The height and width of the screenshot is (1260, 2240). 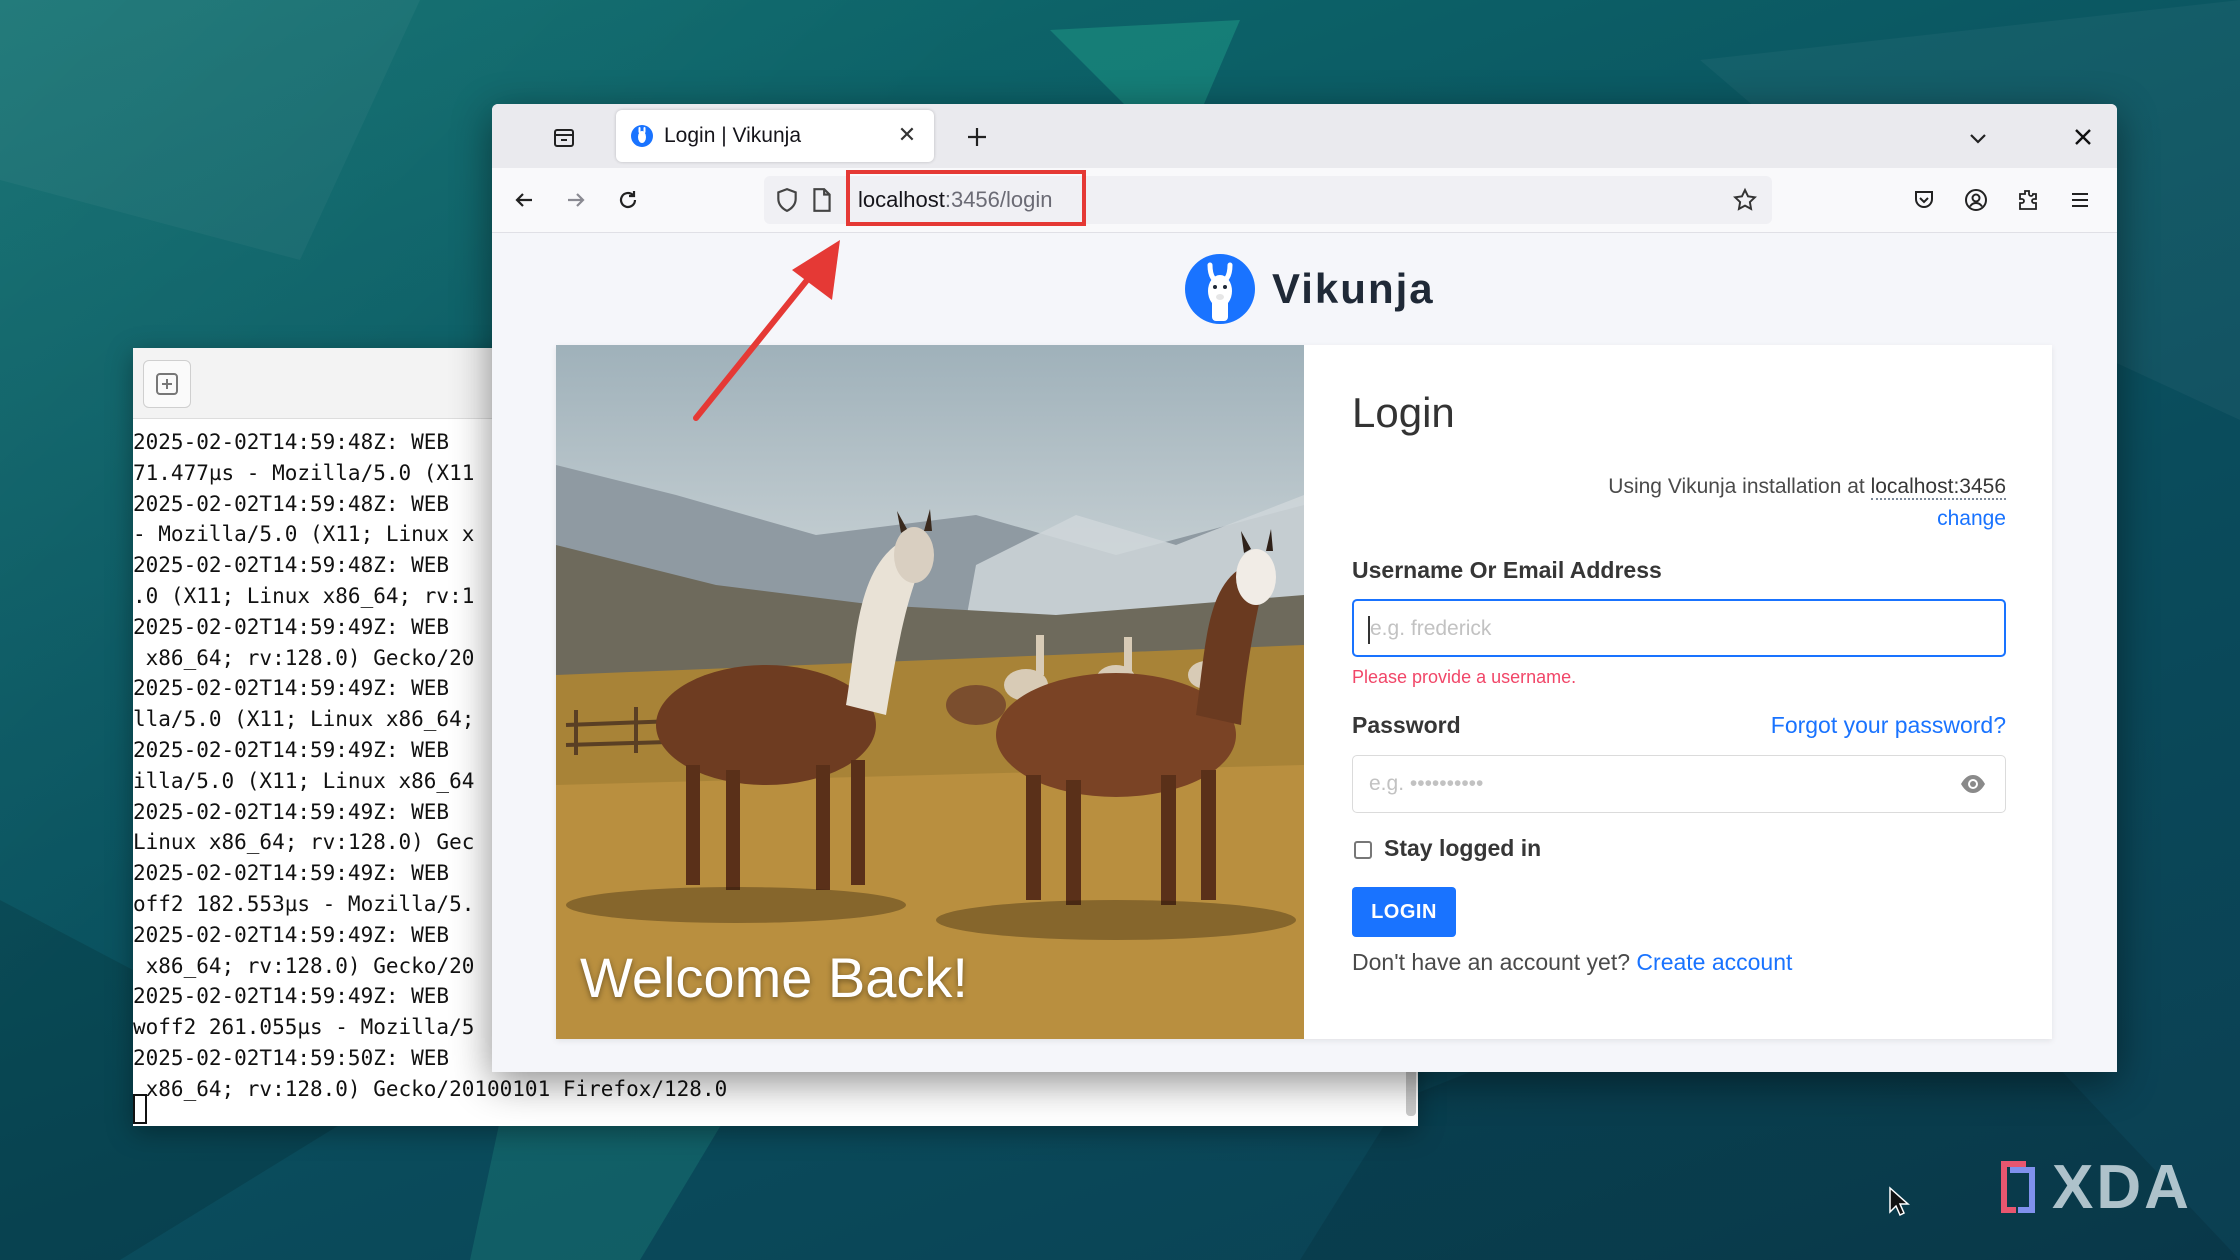 What do you see at coordinates (1353, 288) in the screenshot?
I see `brand-name: Vikunja` at bounding box center [1353, 288].